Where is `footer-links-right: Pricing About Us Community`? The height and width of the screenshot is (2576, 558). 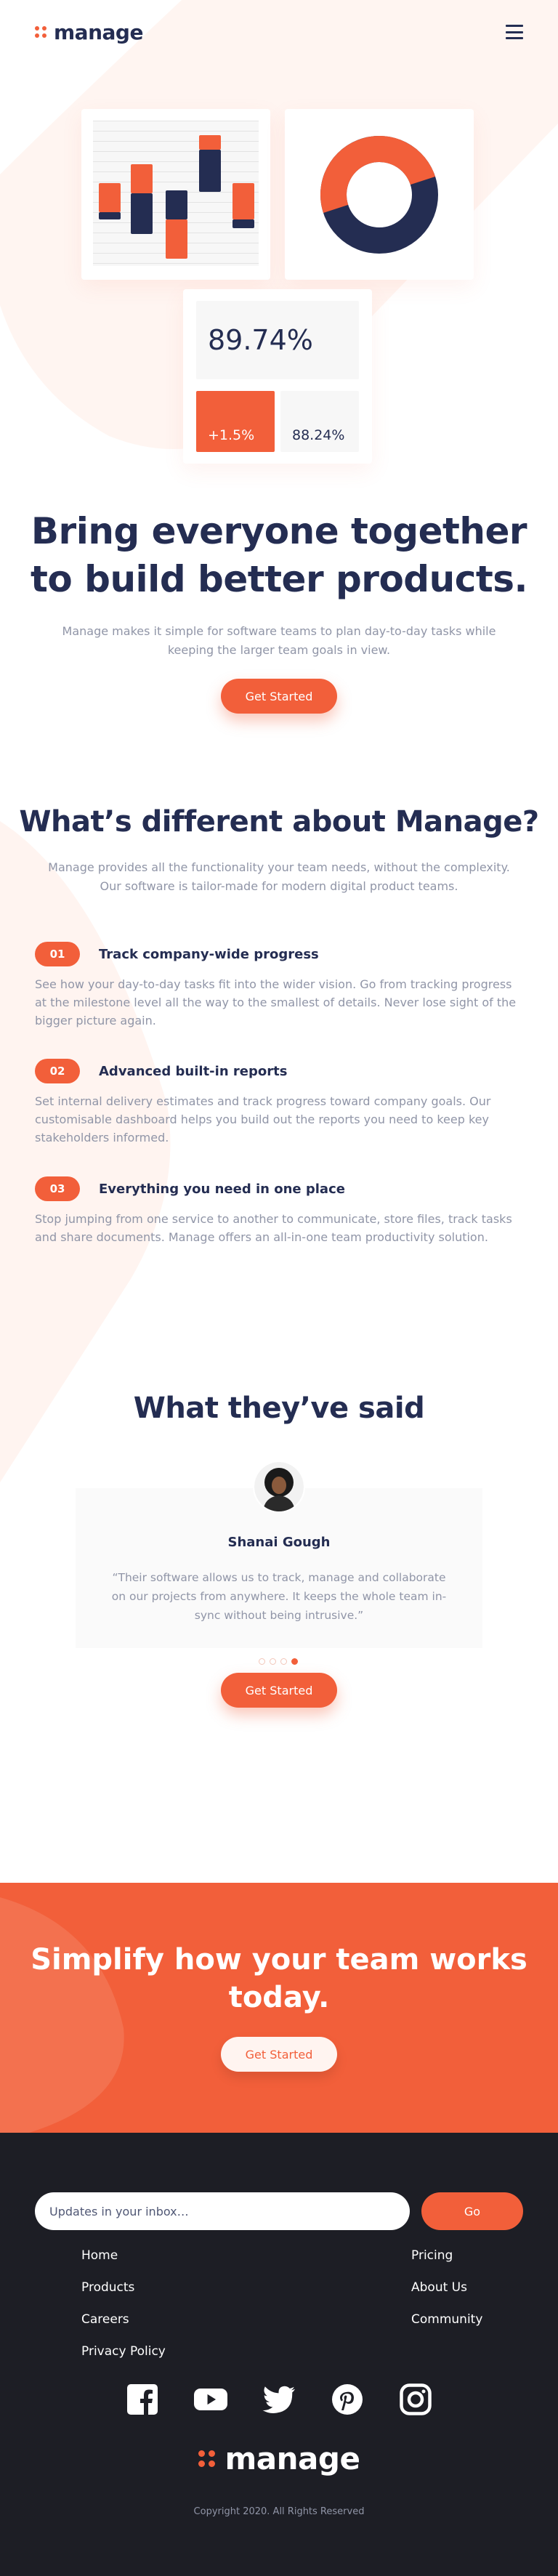
footer-links-right: Pricing About Us Community is located at coordinates (447, 2287).